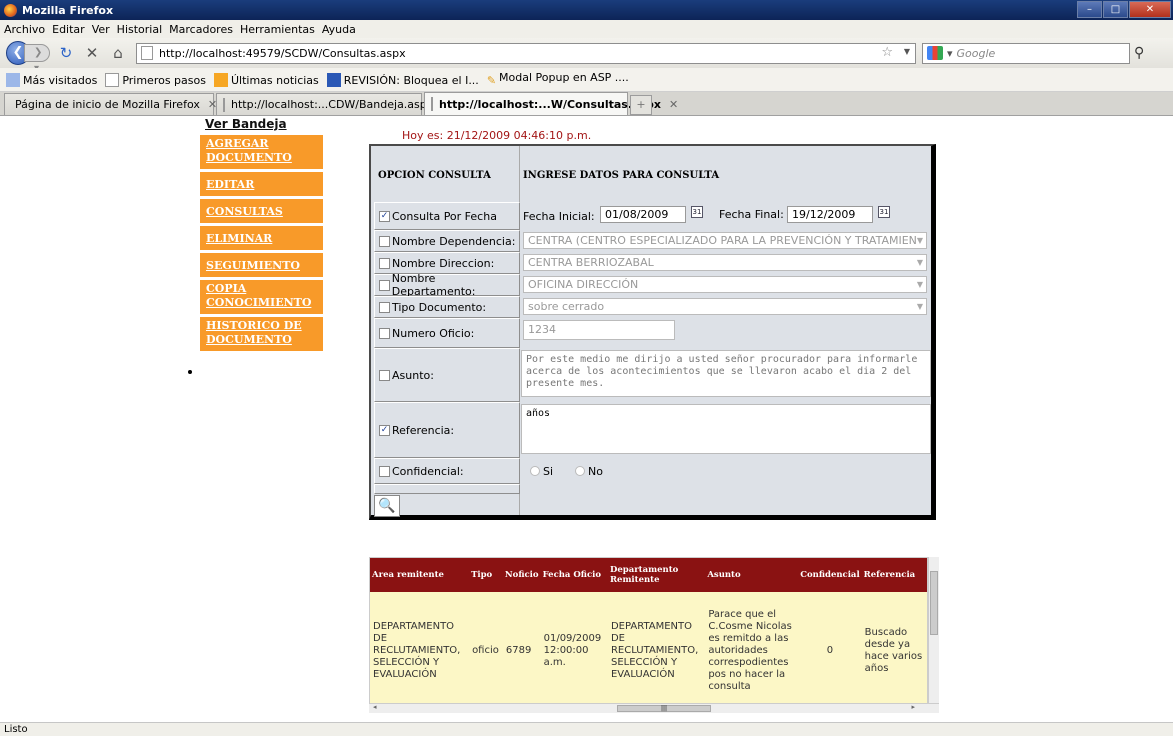 The height and width of the screenshot is (736, 1173). What do you see at coordinates (384, 375) in the screenshot?
I see `checkbox-asunto` at bounding box center [384, 375].